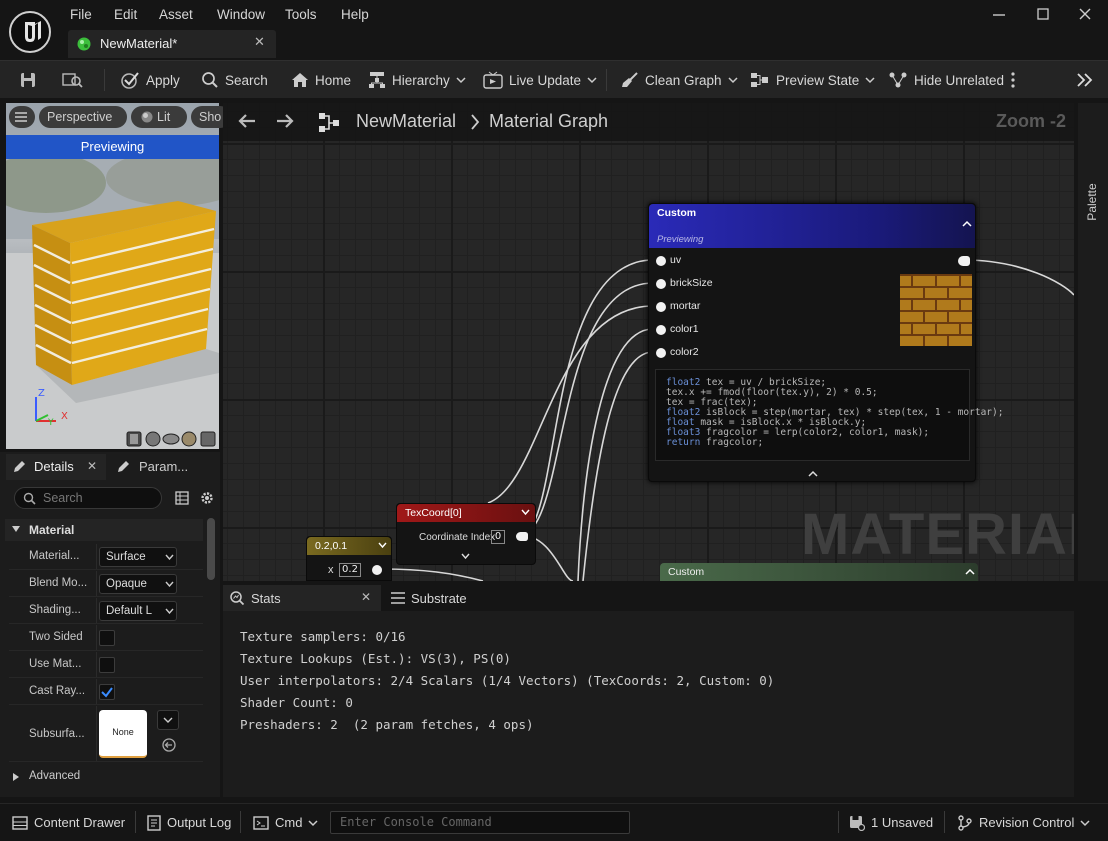 The height and width of the screenshot is (841, 1108). I want to click on constant-vector-node: 0.2,0.1 x 0.2, so click(349, 558).